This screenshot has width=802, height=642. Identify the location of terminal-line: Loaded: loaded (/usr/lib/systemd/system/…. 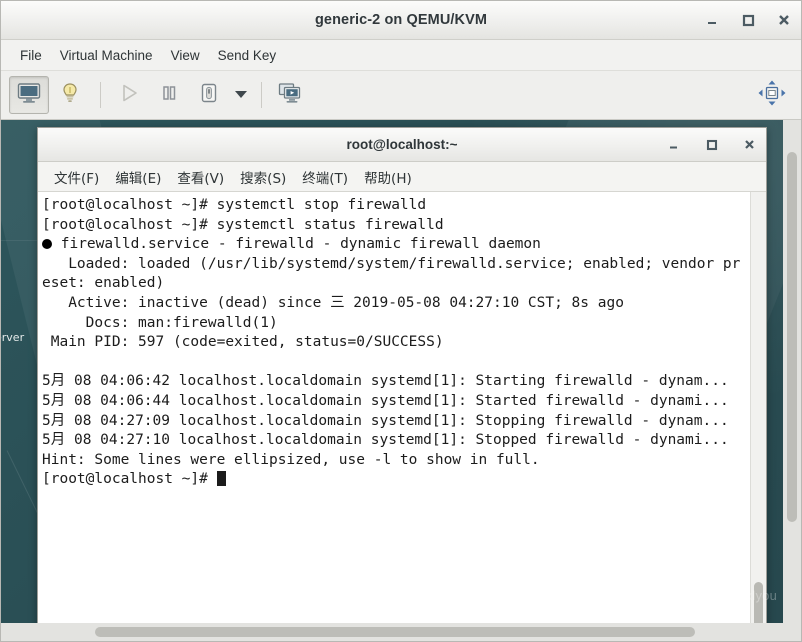
(391, 263).